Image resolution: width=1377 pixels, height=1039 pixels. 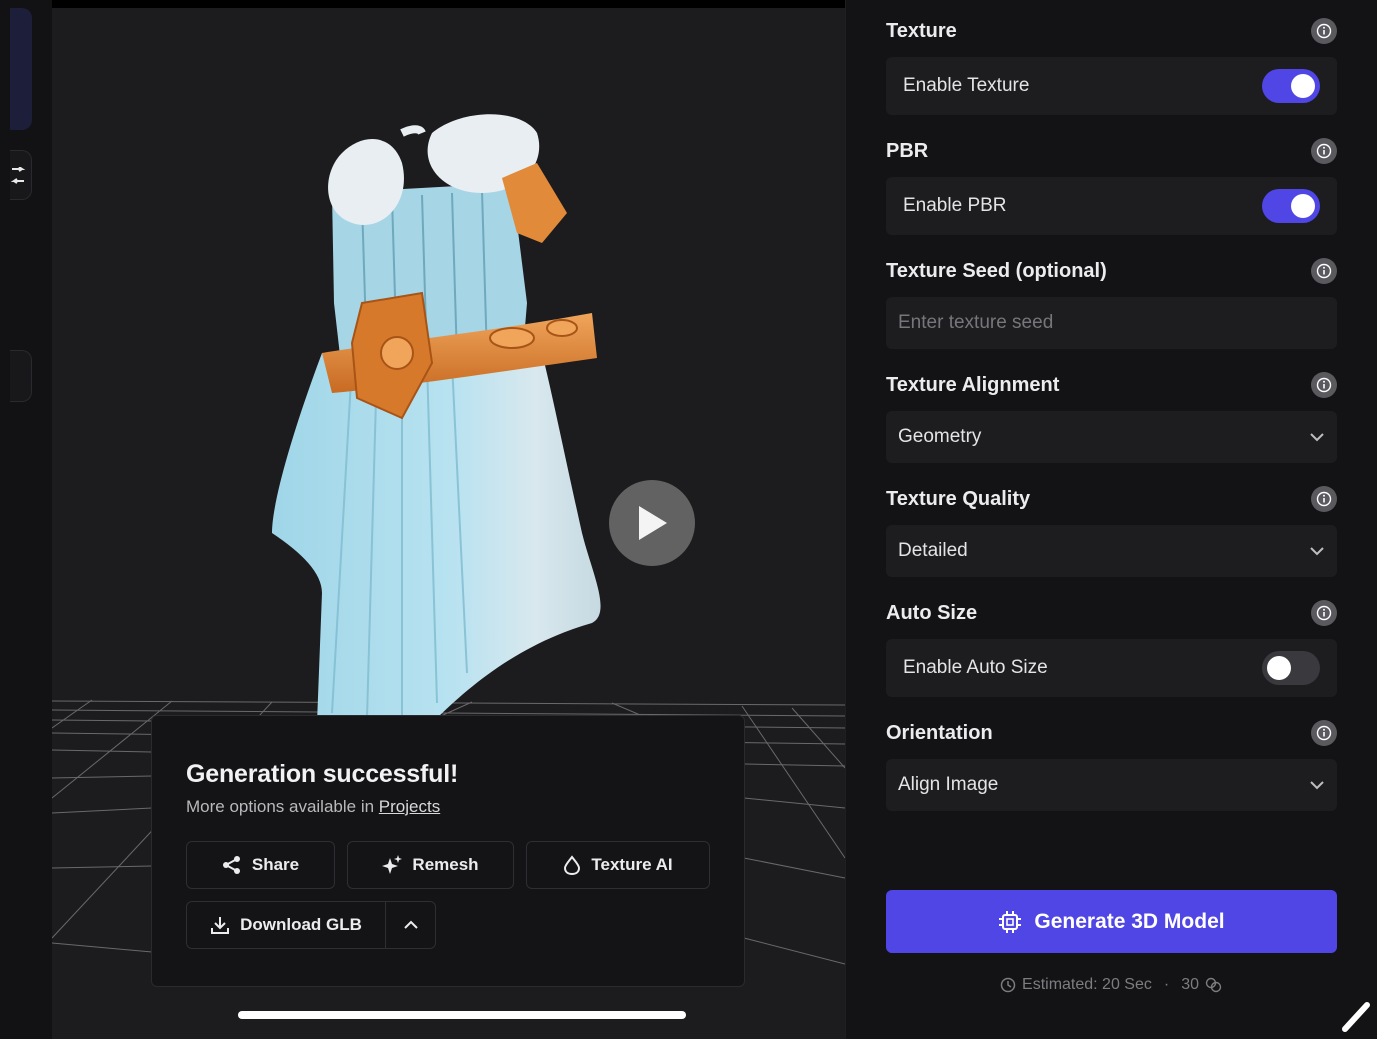 What do you see at coordinates (1111, 86) in the screenshot?
I see `enable-texture-row: Enable Texture` at bounding box center [1111, 86].